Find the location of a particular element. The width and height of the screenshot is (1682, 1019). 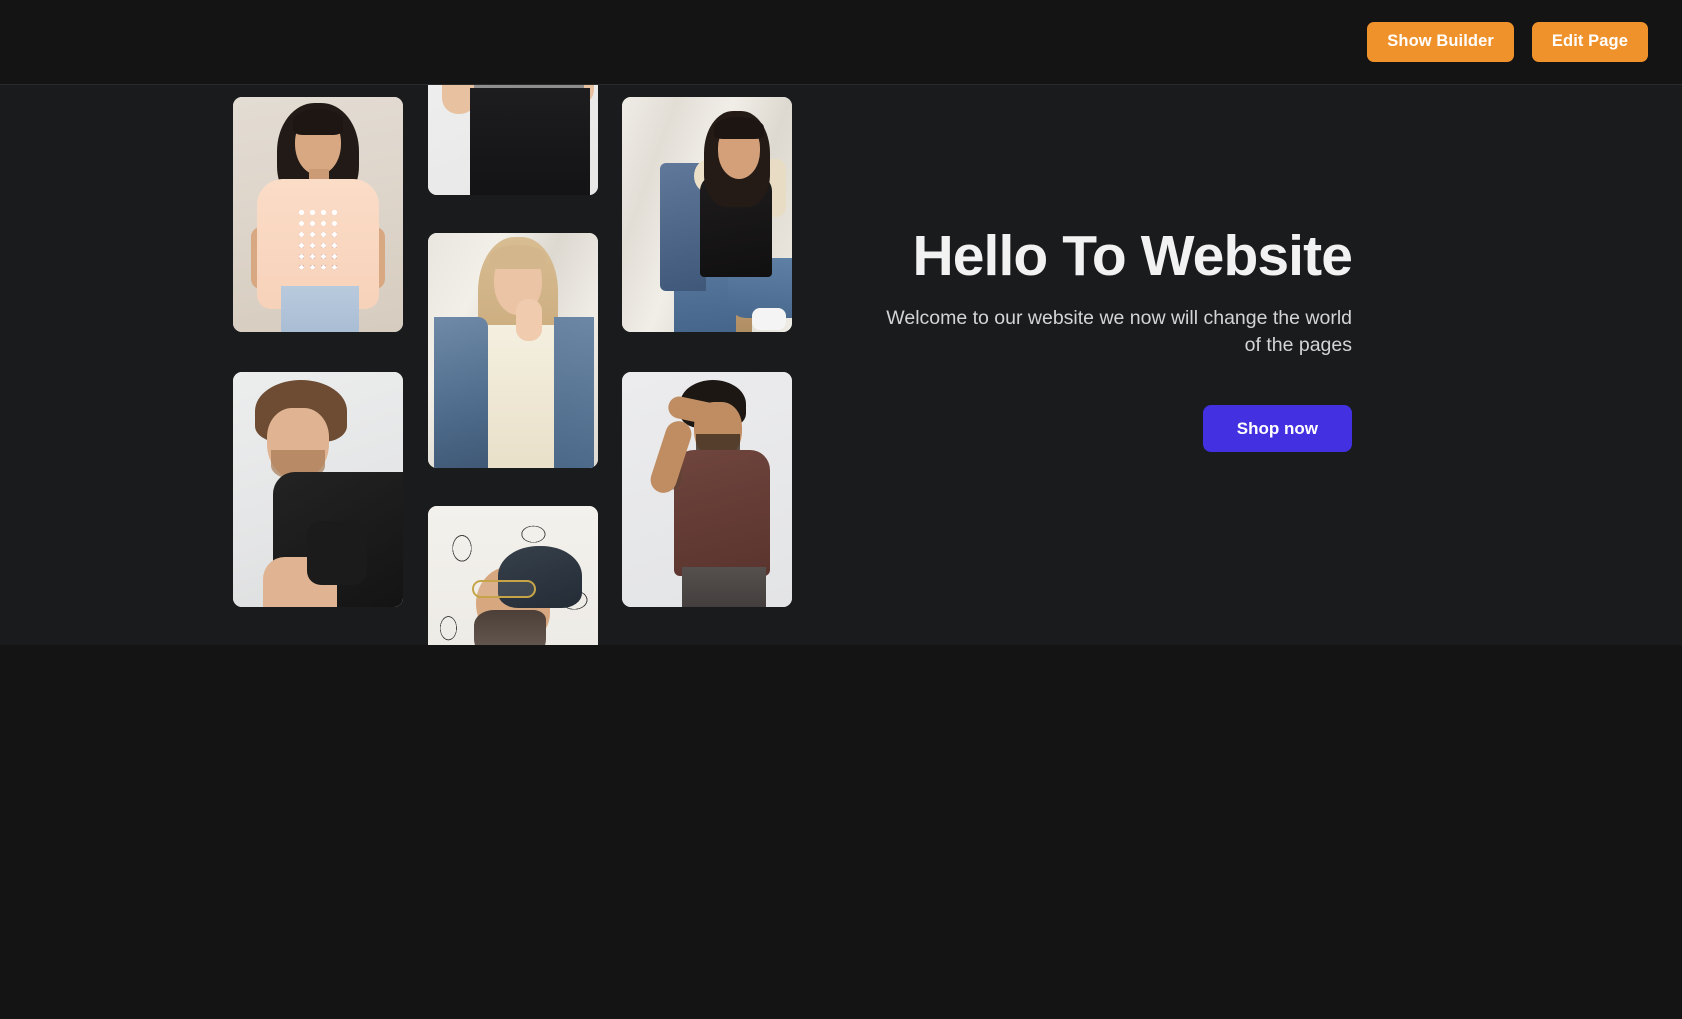

photo-detail-jacket-left is located at coordinates (461, 392).